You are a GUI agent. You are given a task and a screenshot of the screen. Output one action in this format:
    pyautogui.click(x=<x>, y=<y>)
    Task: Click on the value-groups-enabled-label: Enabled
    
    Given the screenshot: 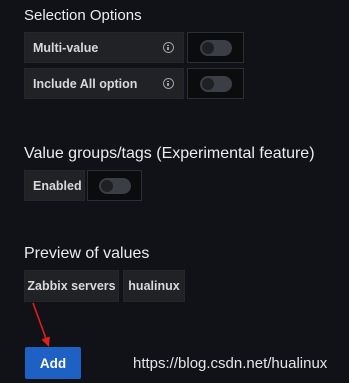 What is the action you would take?
    pyautogui.click(x=54, y=185)
    